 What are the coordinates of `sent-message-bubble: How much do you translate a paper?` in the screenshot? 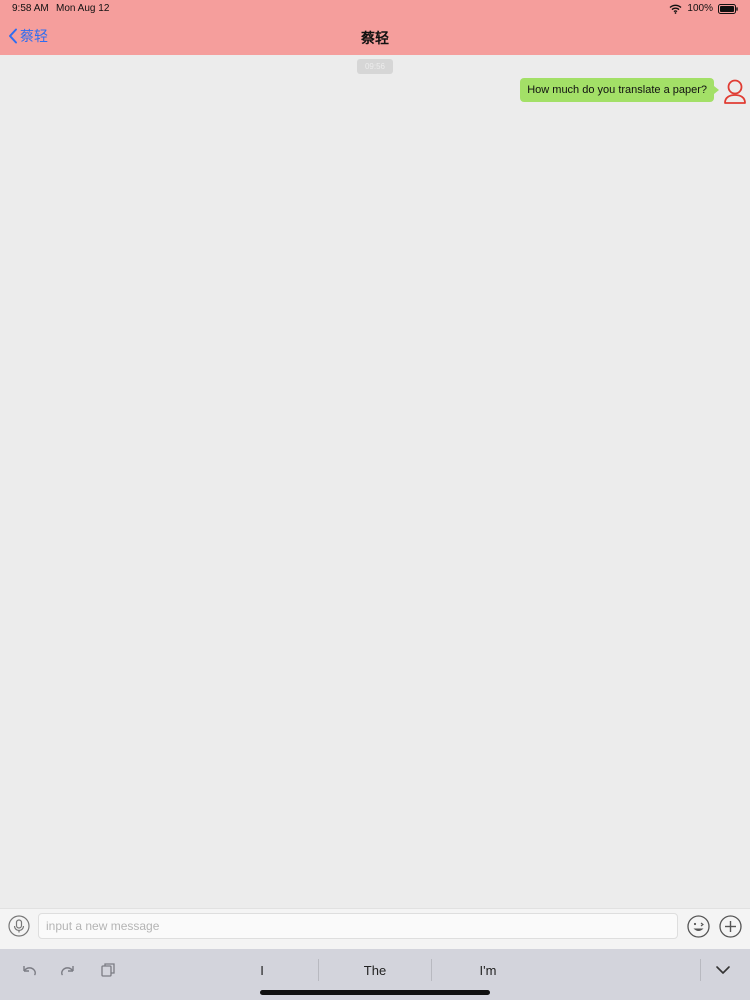 It's located at (619, 90).